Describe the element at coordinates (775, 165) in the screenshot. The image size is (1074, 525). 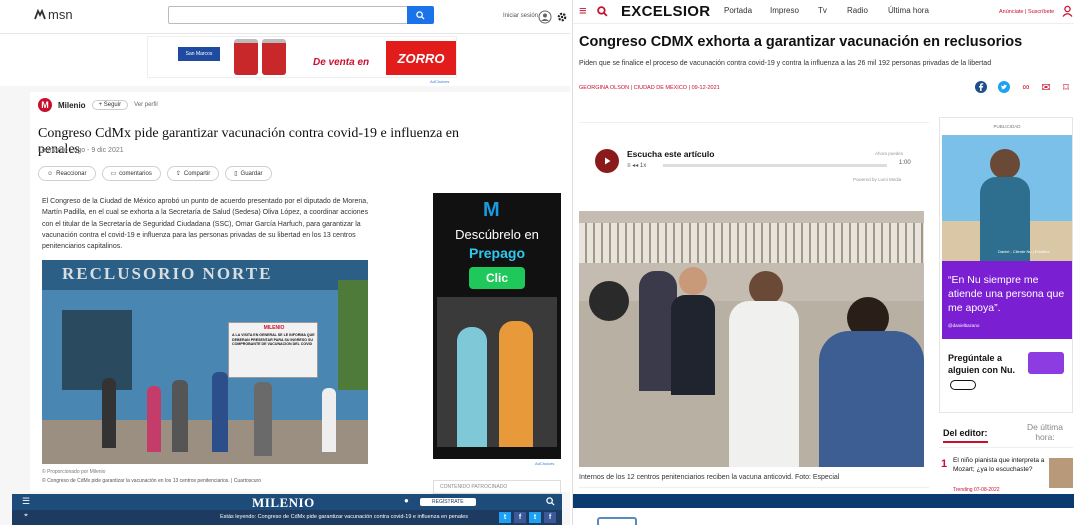
I see `audio-progress` at that location.